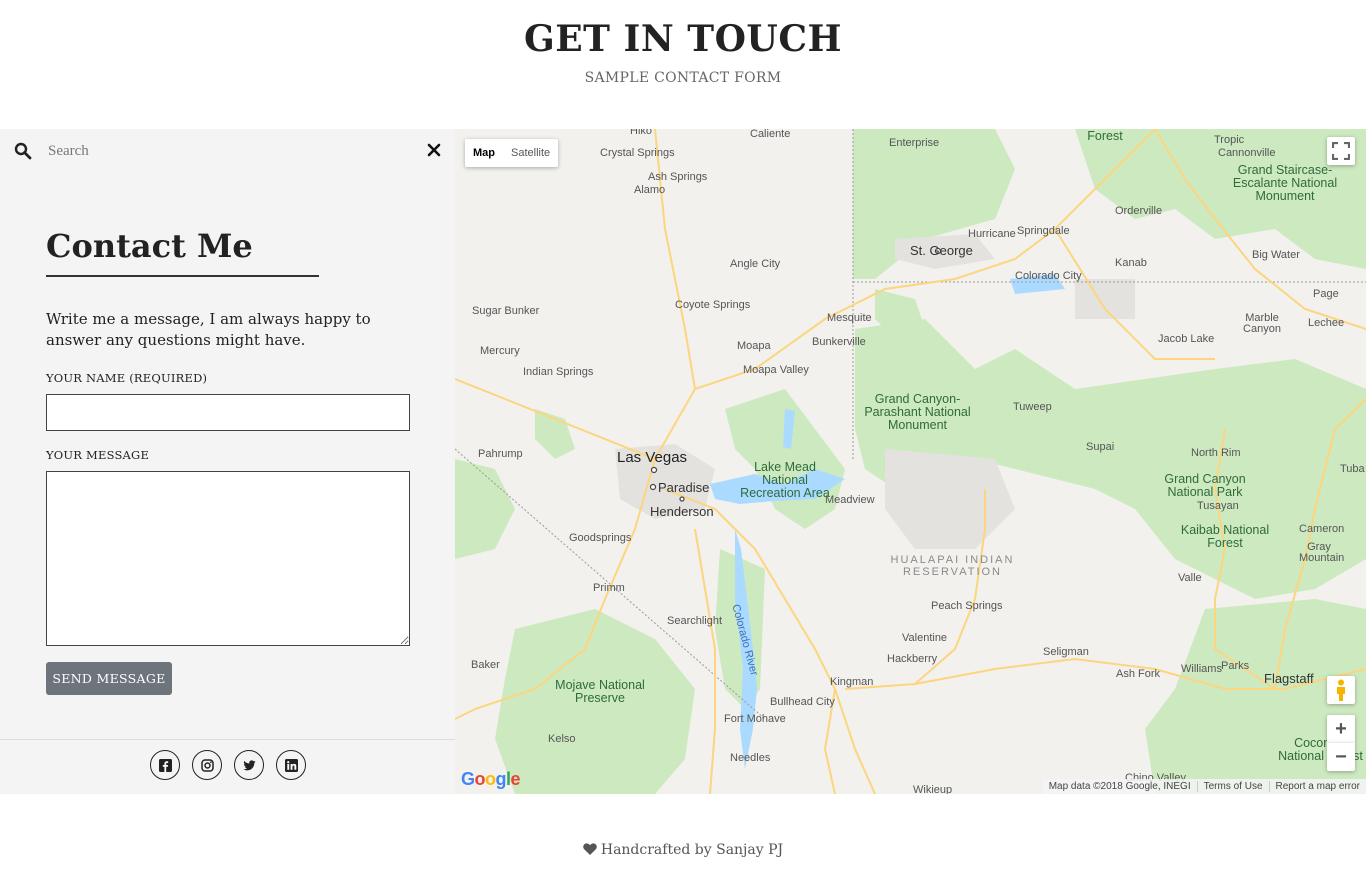  I want to click on map-label-kelso: Kelso, so click(562, 739).